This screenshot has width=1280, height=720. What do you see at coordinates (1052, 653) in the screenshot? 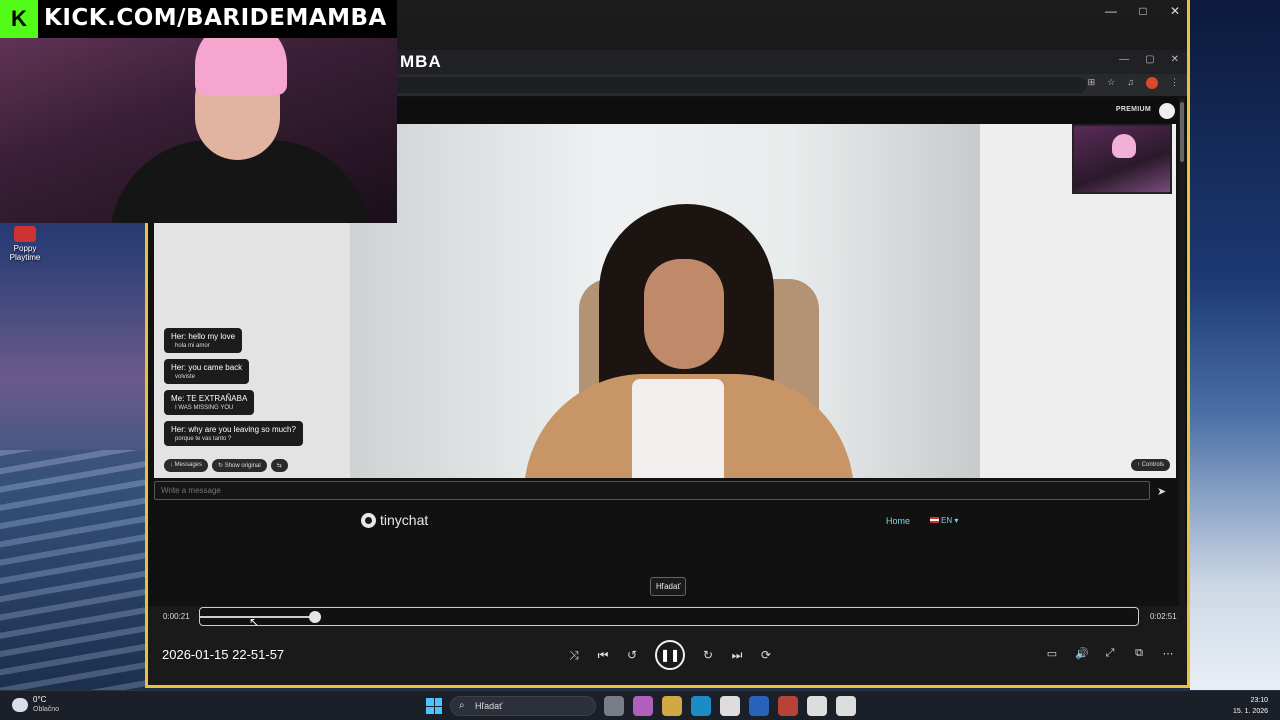
I see `captions-icon: ▭` at bounding box center [1052, 653].